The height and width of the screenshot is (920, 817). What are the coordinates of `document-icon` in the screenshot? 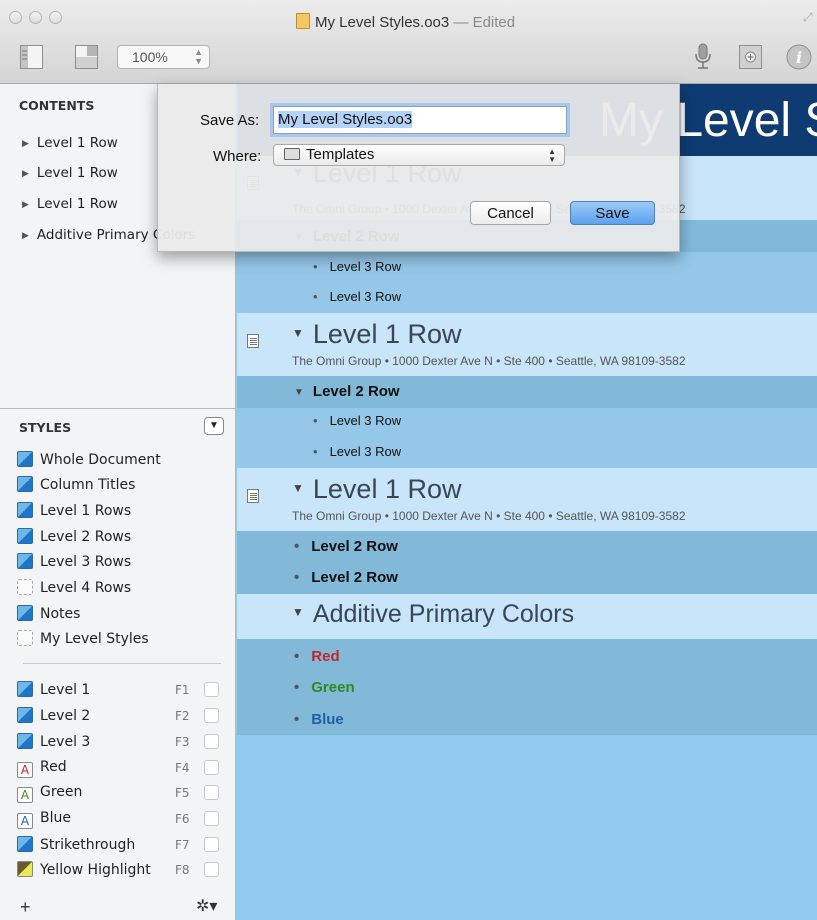 It's located at (303, 21).